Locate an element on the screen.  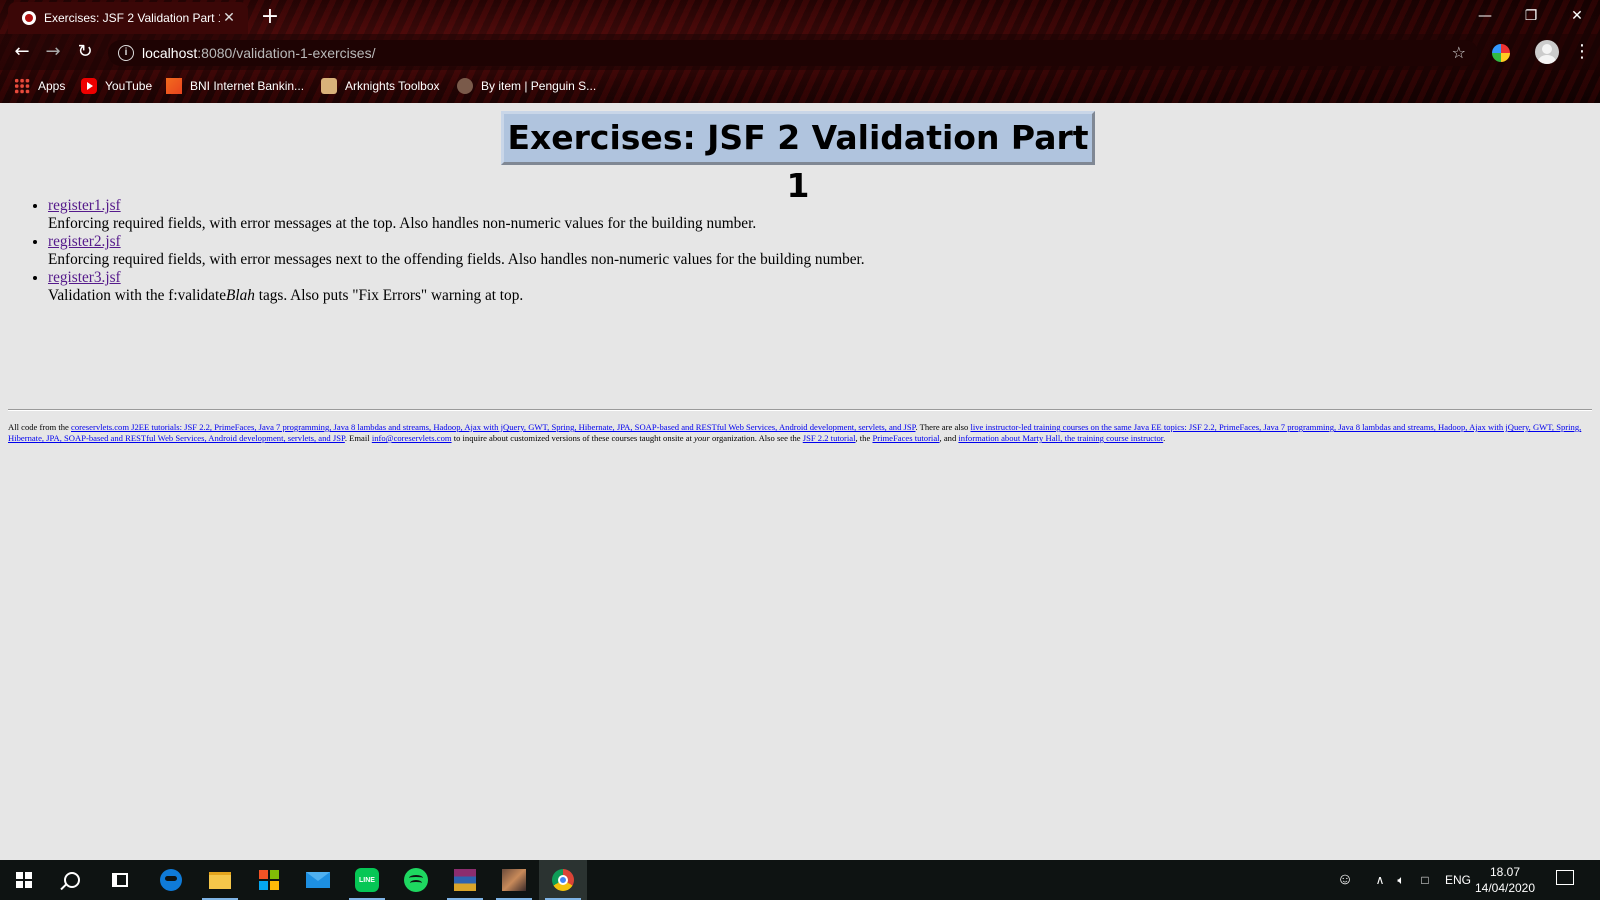
profile-avatar is located at coordinates (1547, 52).